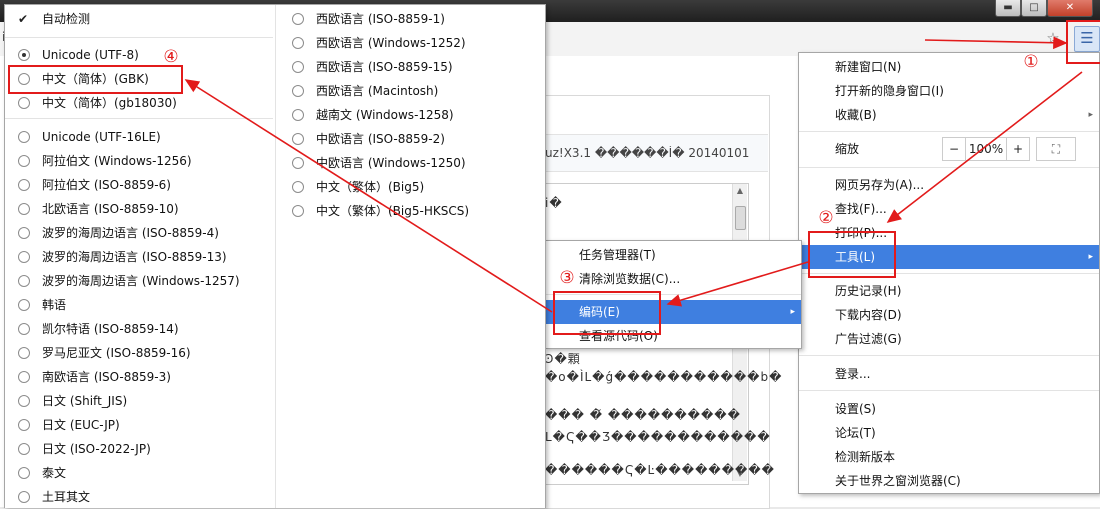 The width and height of the screenshot is (1100, 509). I want to click on check-icon: ✔, so click(23, 19).